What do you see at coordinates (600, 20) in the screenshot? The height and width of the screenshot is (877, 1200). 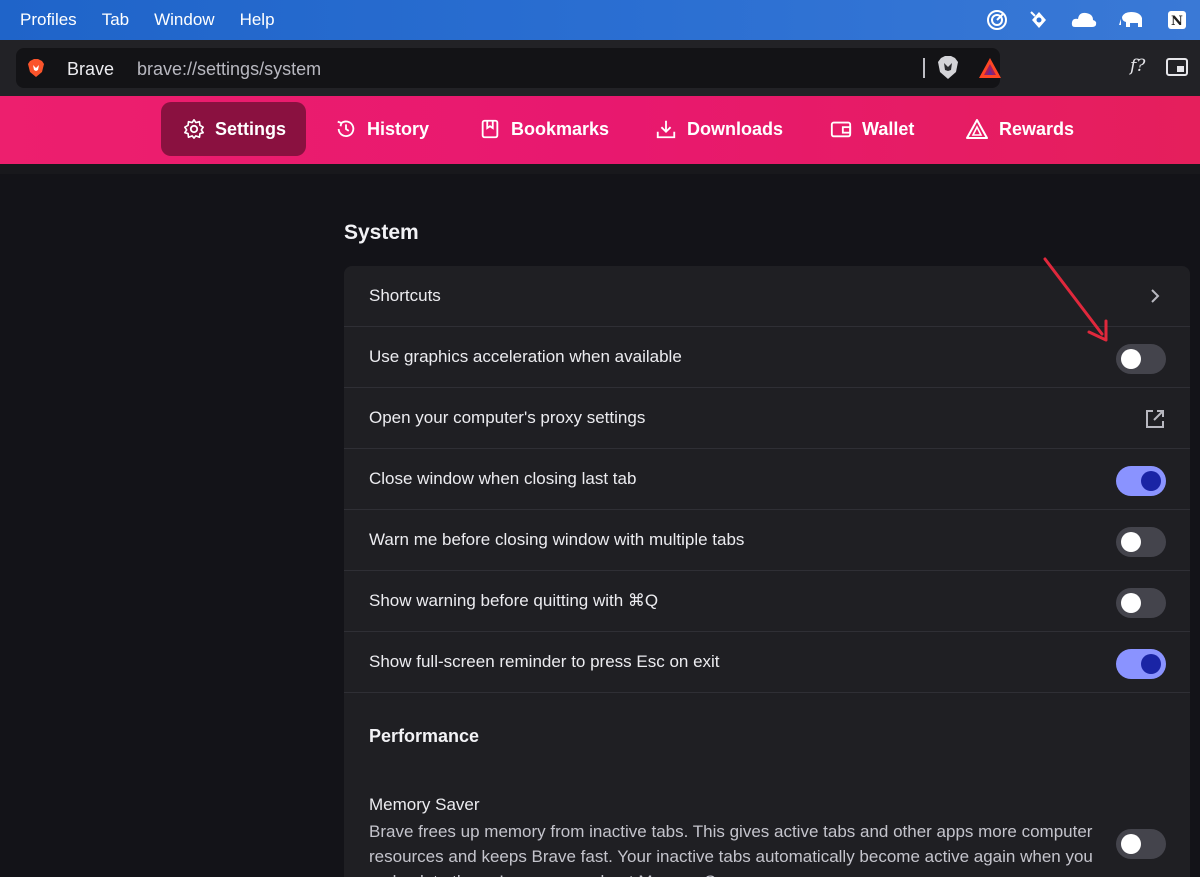 I see `macos-menubar: Profiles Tab Window Help N` at bounding box center [600, 20].